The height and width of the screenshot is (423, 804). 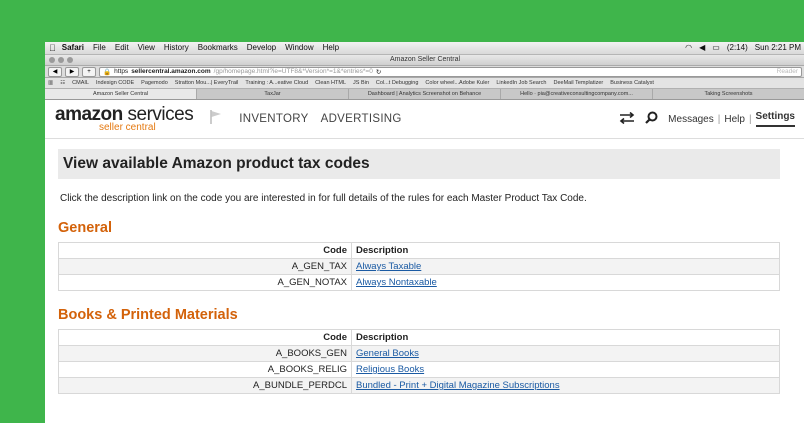 I want to click on forward-button: ▶, so click(x=72, y=71).